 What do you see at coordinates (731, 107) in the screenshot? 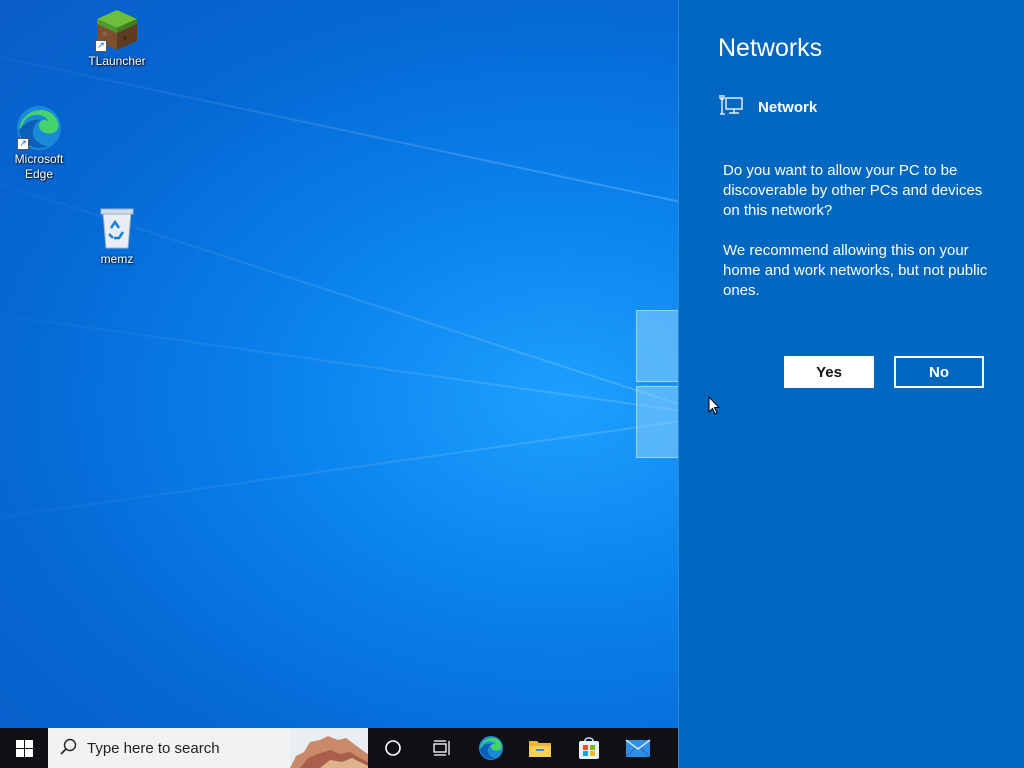
I see `ethernet-monitor-icon` at bounding box center [731, 107].